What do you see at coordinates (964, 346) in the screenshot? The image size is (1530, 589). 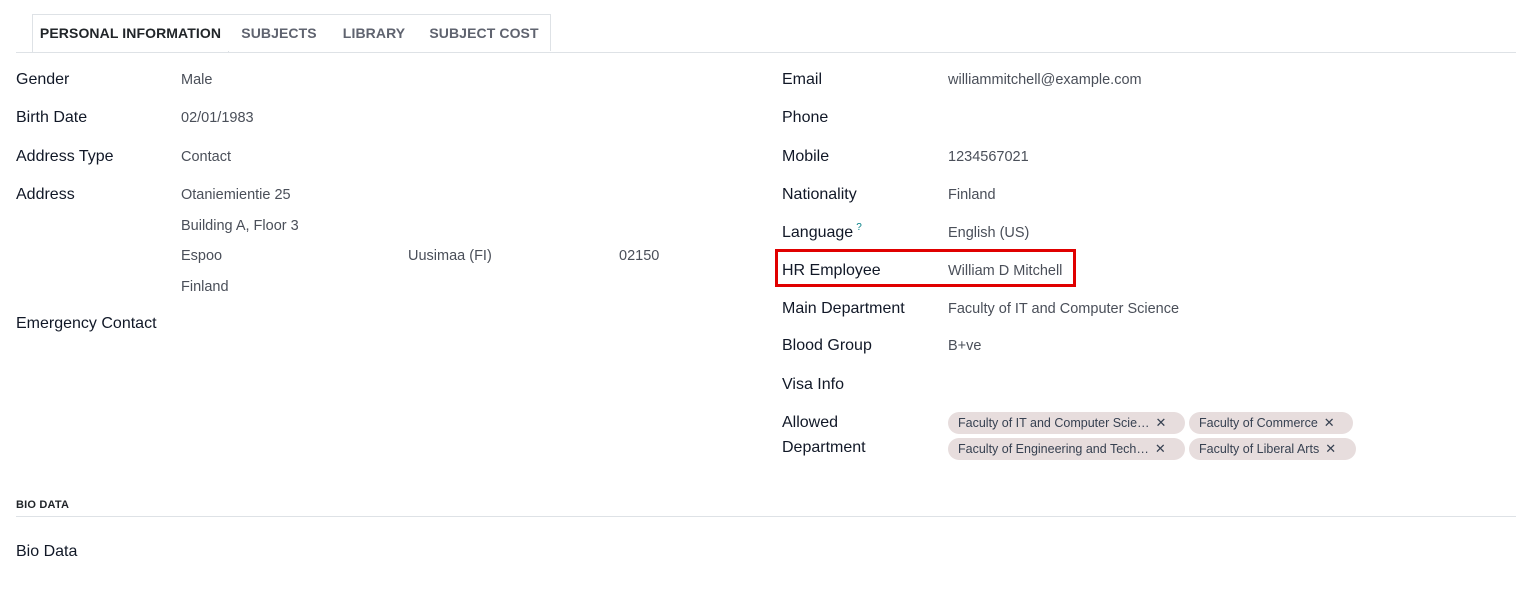 I see `blood-group-value: B+ve` at bounding box center [964, 346].